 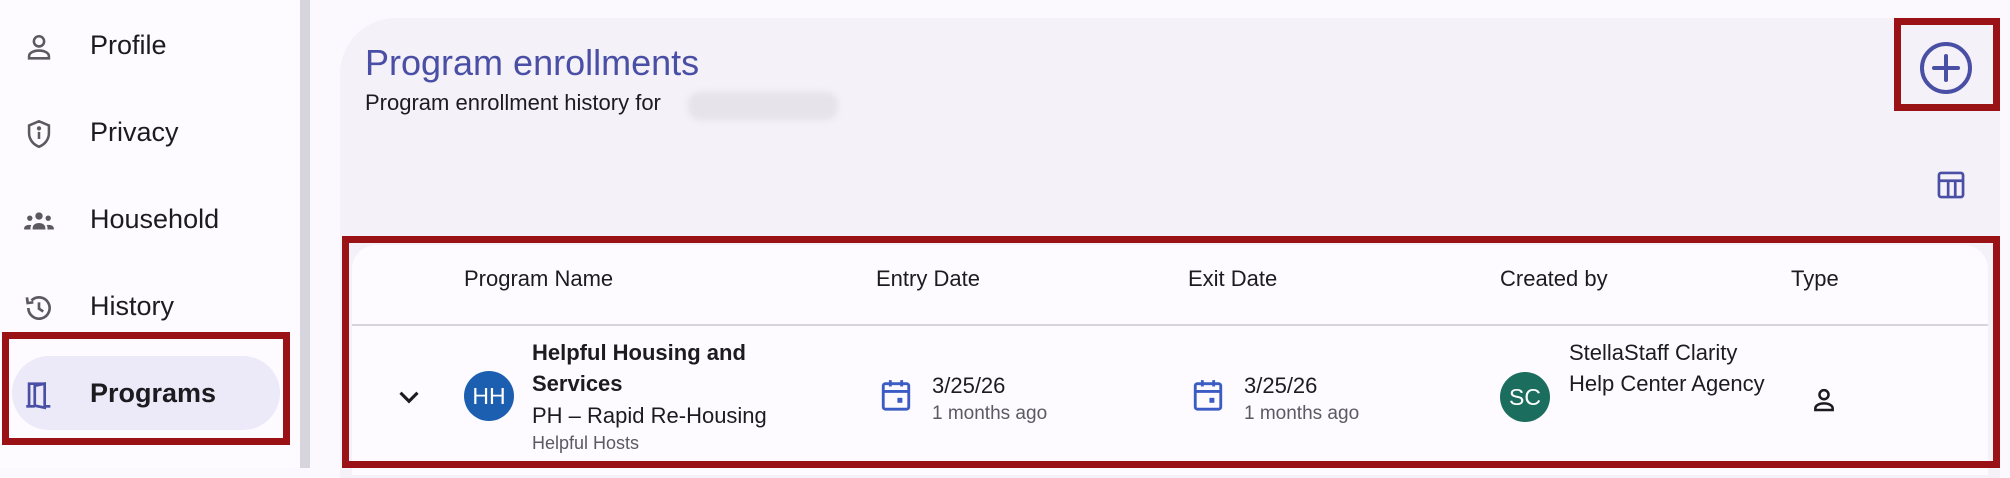 I want to click on sidebar-item-label: Household, so click(x=155, y=219).